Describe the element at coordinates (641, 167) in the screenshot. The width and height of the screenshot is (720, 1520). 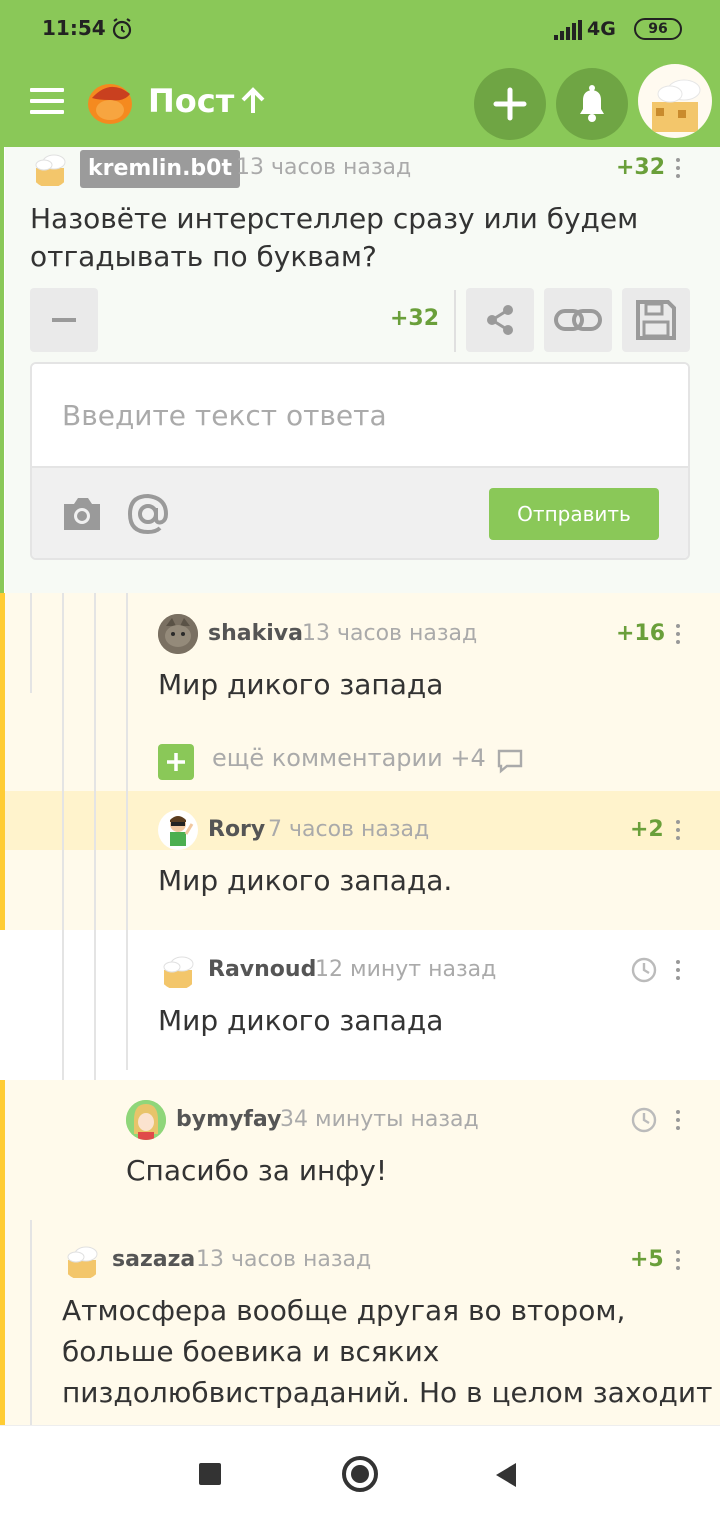
I see `comment-rating: +32` at that location.